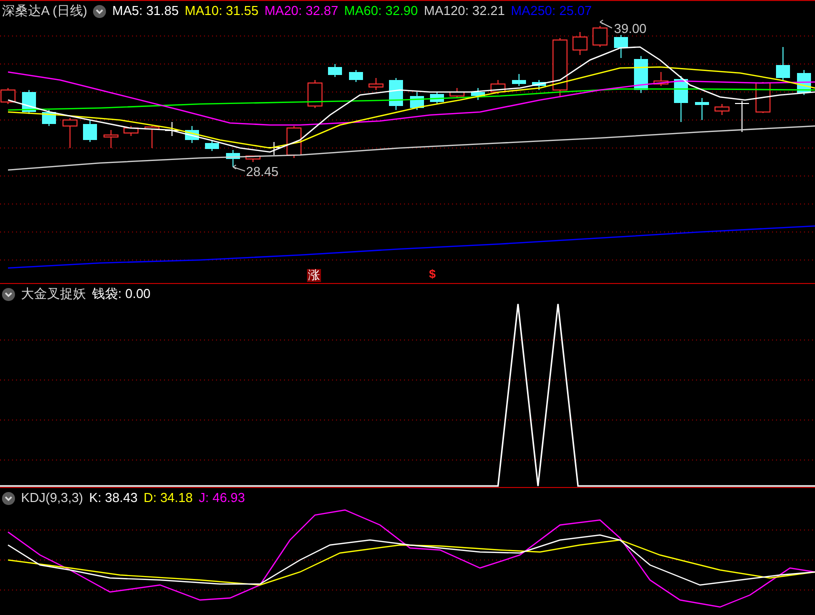 Image resolution: width=815 pixels, height=615 pixels. What do you see at coordinates (432, 274) in the screenshot?
I see `signal-marker: $` at bounding box center [432, 274].